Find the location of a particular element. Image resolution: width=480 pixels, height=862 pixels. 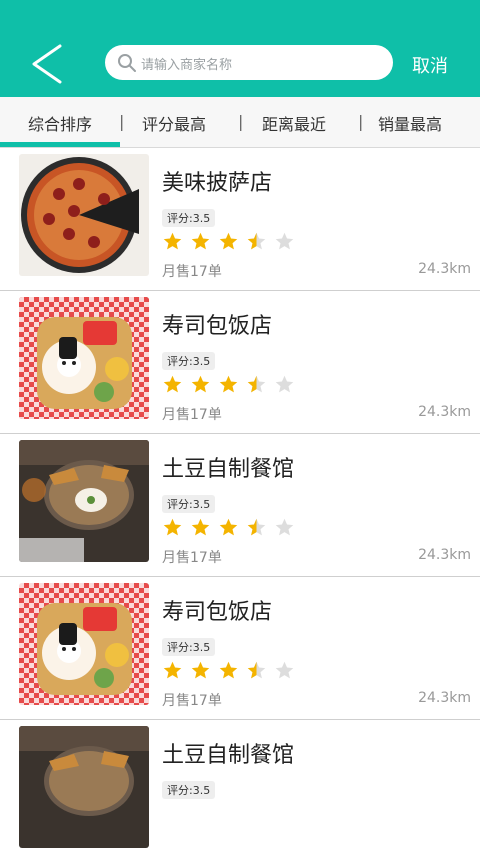

top-bar: 请输入商家名称 取消 is located at coordinates (240, 48).